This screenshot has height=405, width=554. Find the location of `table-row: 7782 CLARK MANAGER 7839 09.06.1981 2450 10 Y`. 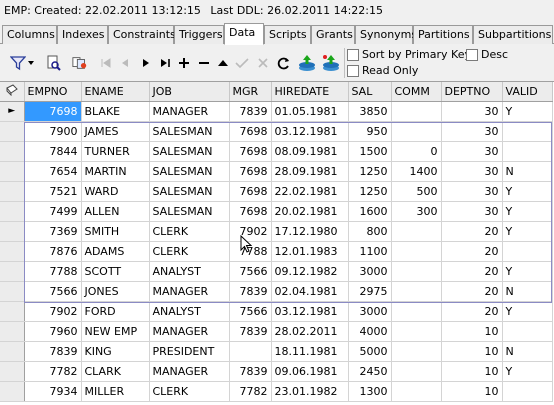

table-row: 7782 CLARK MANAGER 7839 09.06.1981 2450 10 Y is located at coordinates (276, 371).